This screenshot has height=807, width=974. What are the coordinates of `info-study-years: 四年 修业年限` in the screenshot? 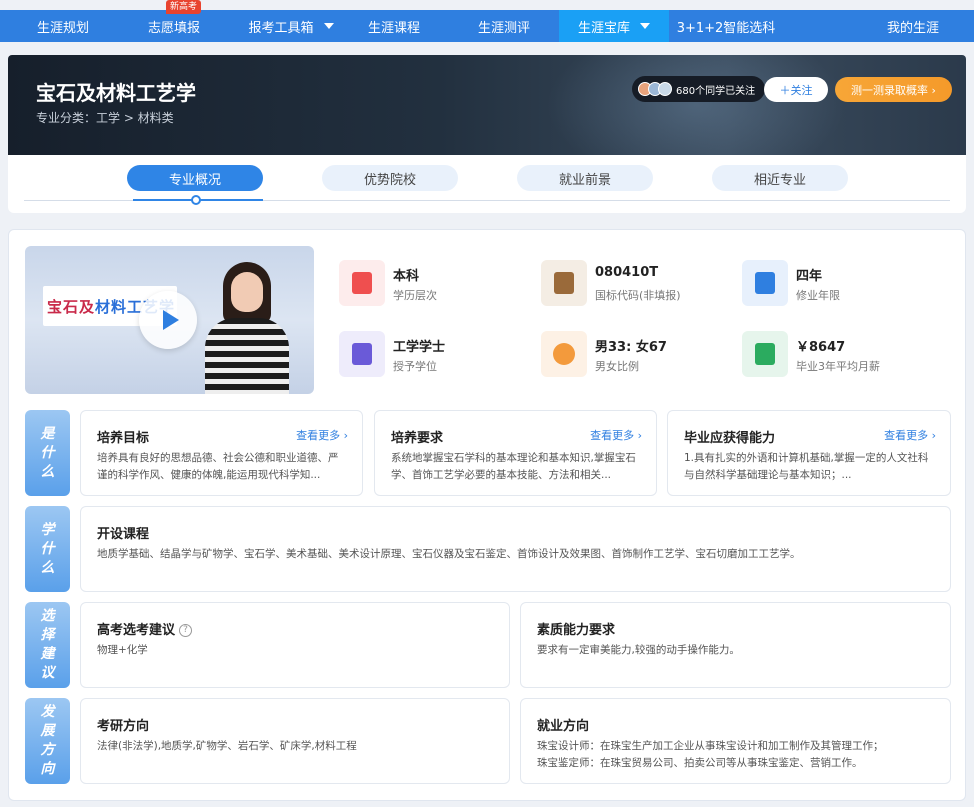 It's located at (832, 283).